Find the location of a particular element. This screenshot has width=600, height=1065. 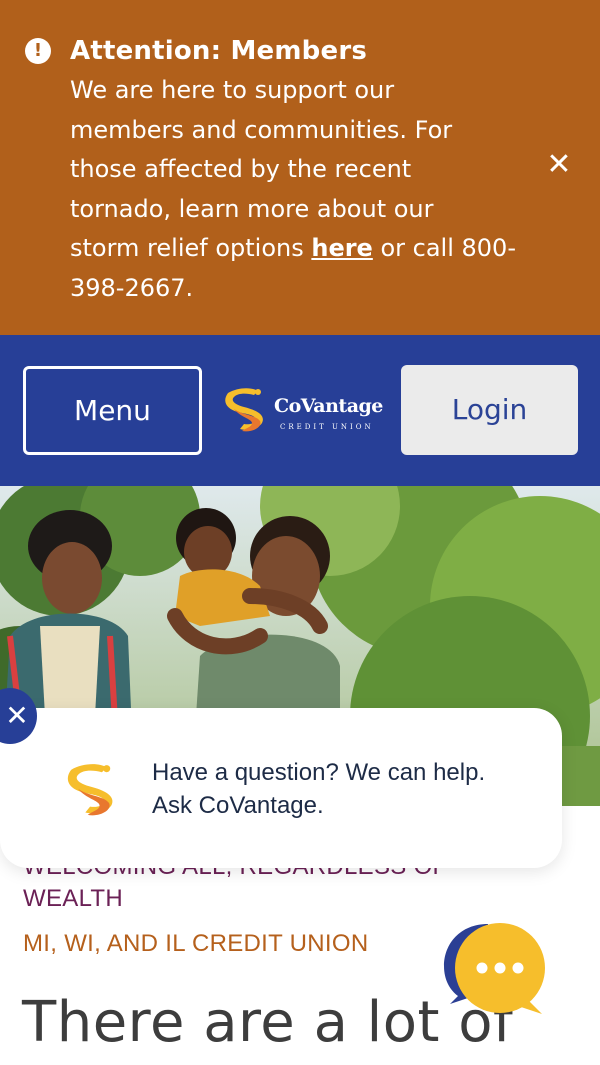

alert-line: members and communities. For is located at coordinates (261, 129).